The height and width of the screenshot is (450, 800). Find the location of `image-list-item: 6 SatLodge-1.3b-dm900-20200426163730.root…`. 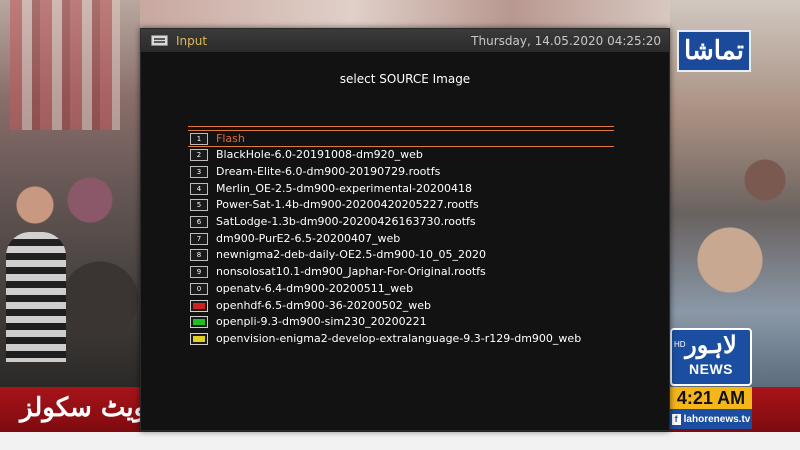

image-list-item: 6 SatLodge-1.3b-dm900-20200426163730.root… is located at coordinates (401, 222).